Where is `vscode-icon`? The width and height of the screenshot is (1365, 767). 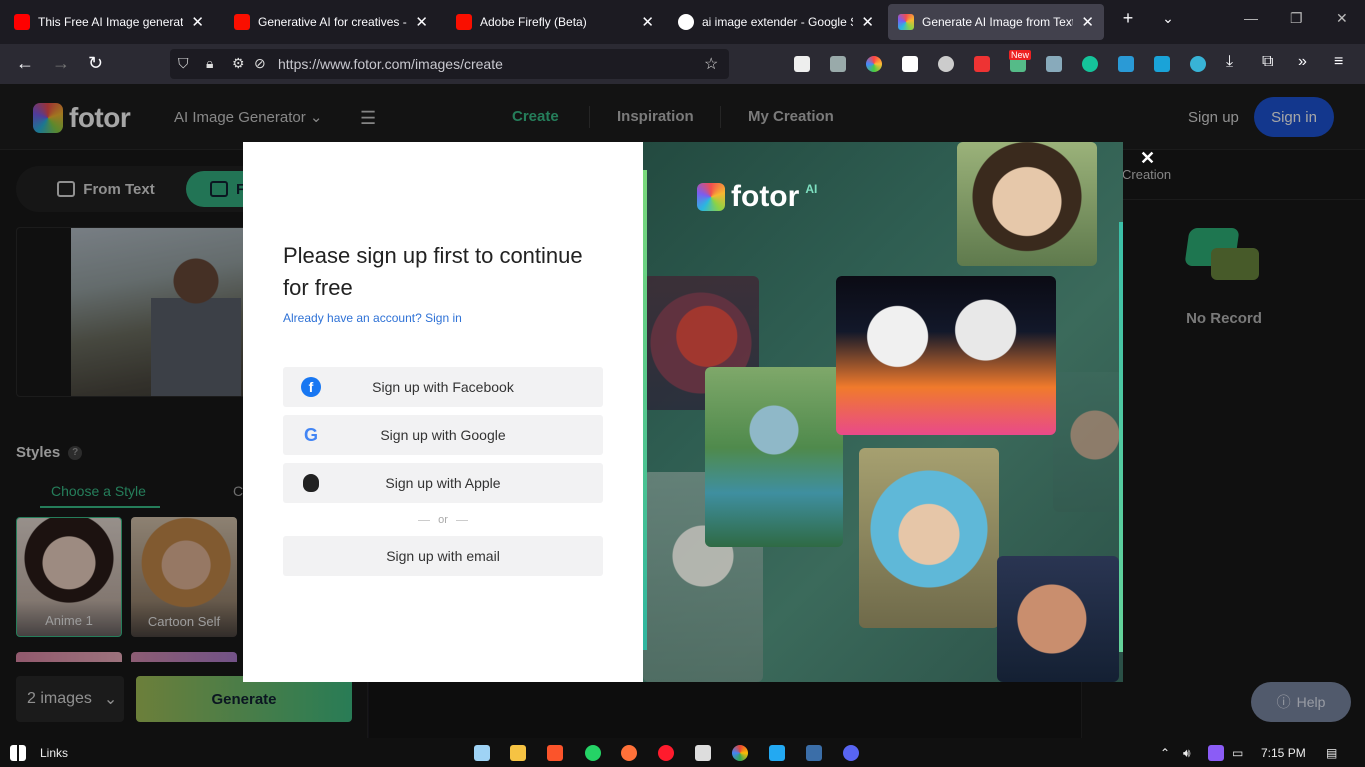
vscode-icon is located at coordinates (777, 753).